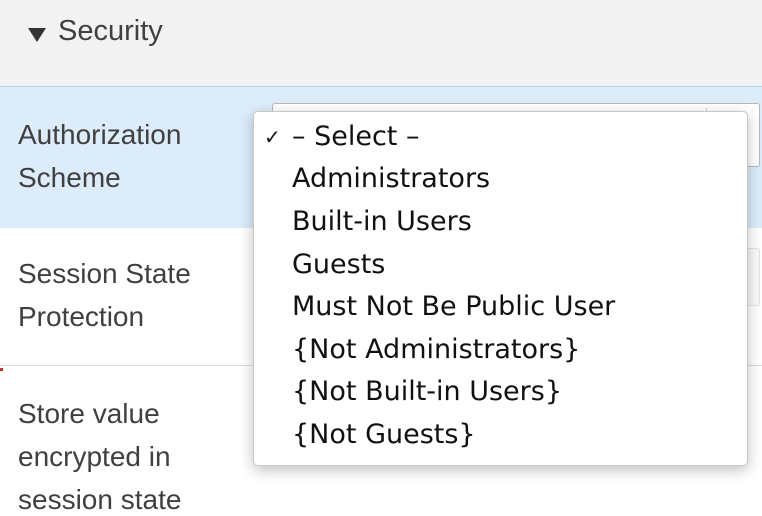 The height and width of the screenshot is (516, 762). I want to click on menu-item-label: – Select –, so click(356, 136).